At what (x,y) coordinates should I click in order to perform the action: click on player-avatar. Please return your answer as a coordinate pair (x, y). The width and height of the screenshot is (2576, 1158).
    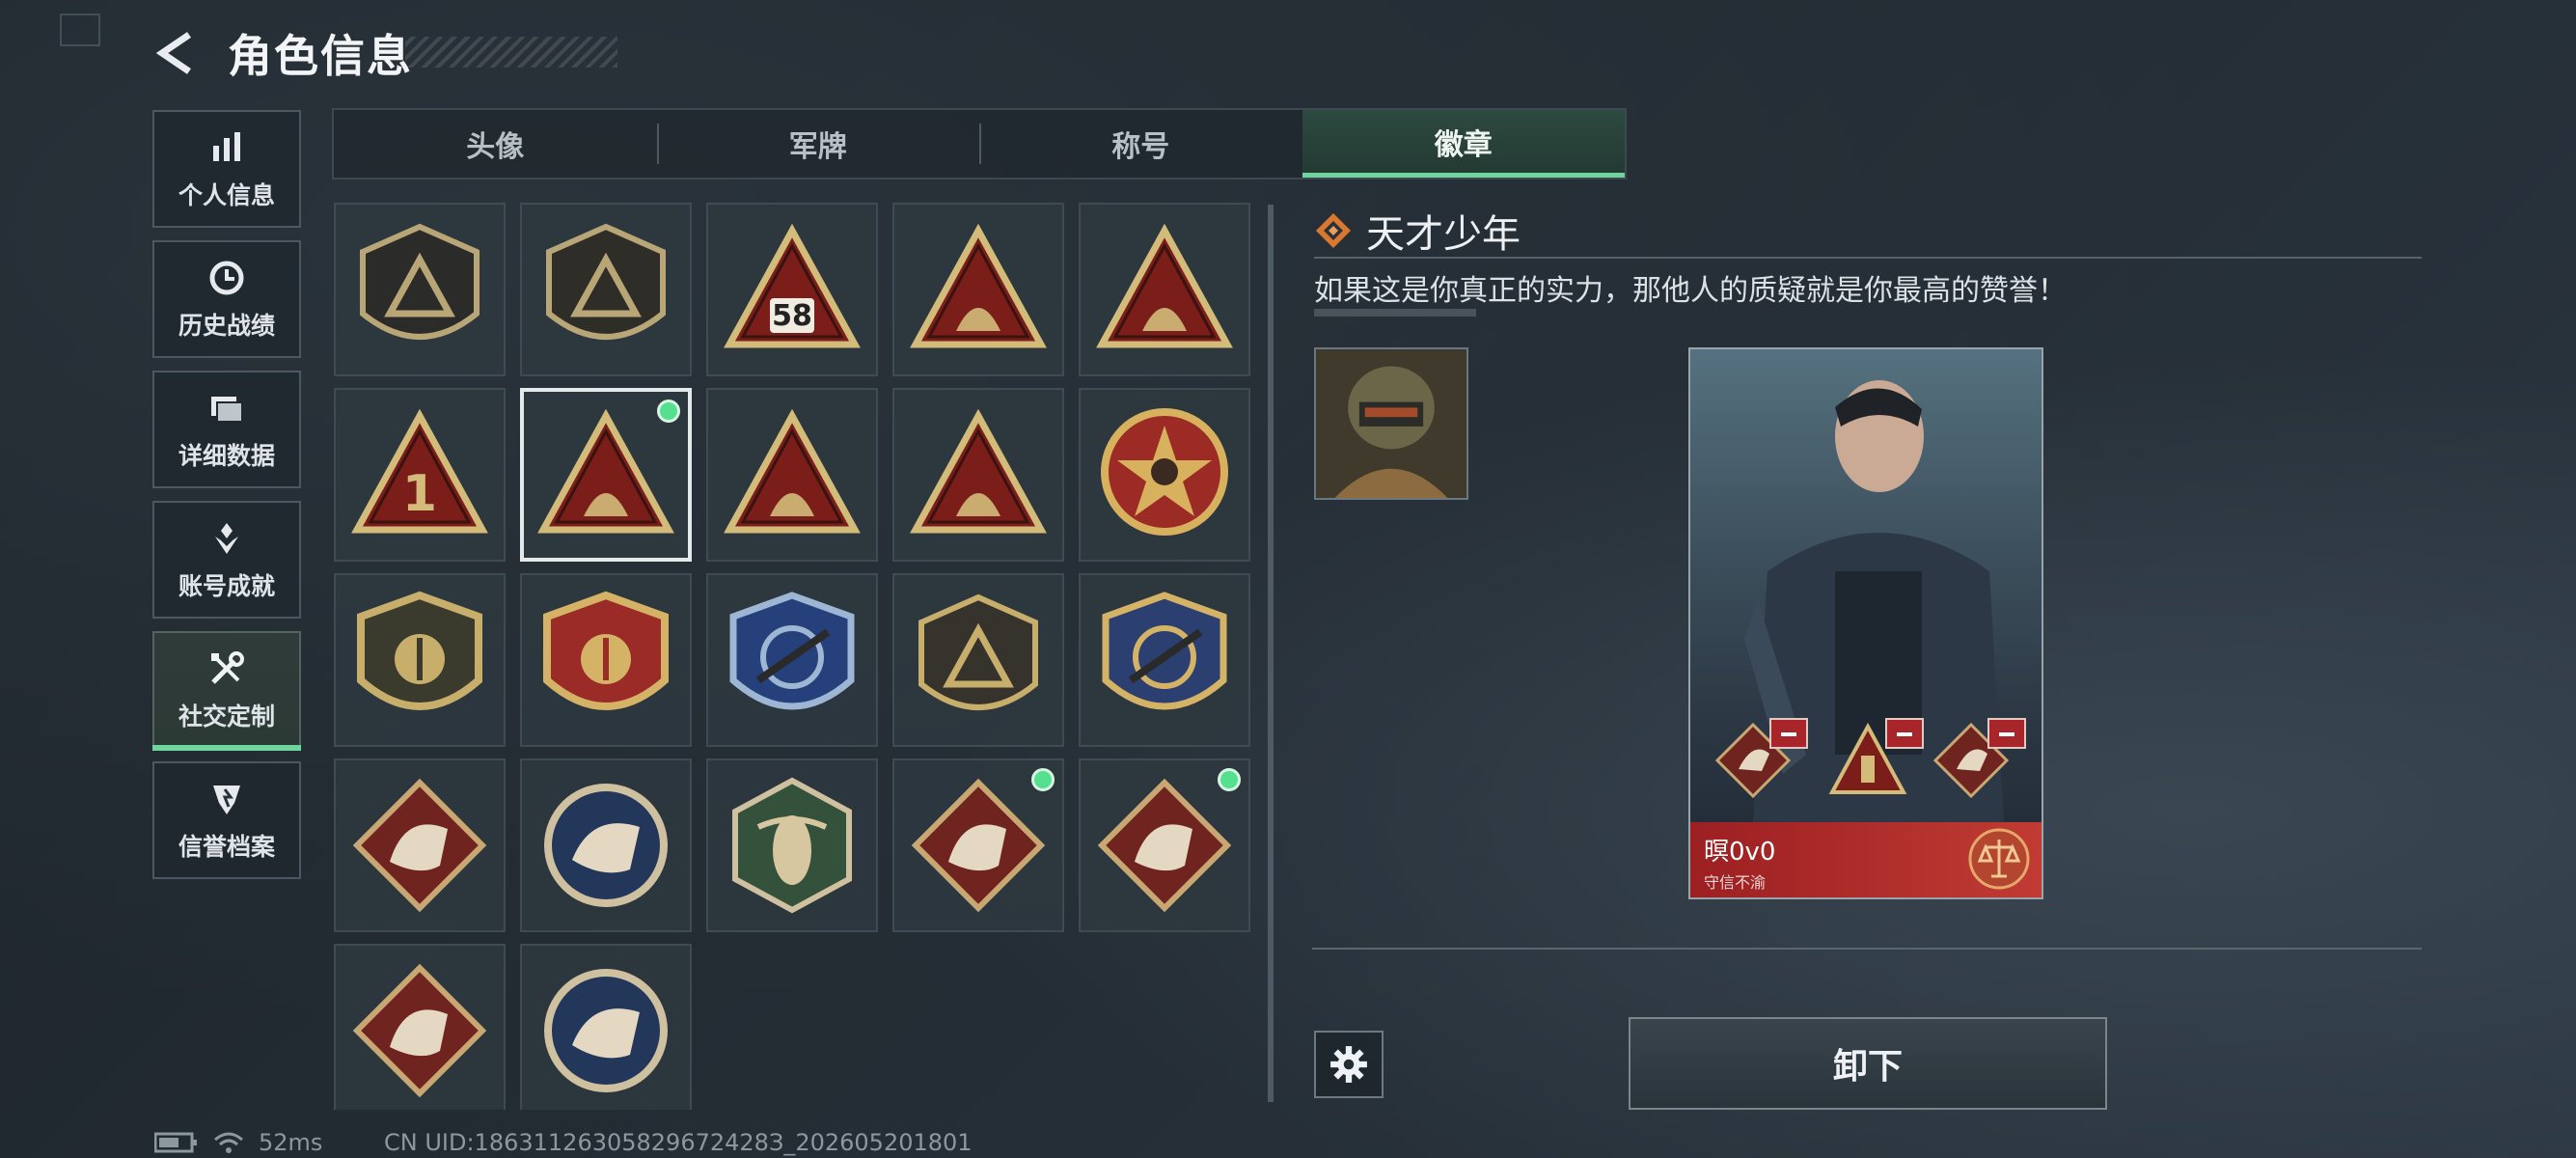
    Looking at the image, I should click on (1391, 423).